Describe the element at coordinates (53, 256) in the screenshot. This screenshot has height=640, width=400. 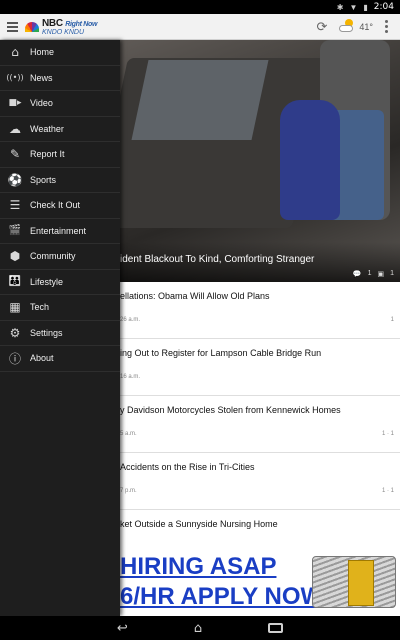
I see `drawer-item-label: Community` at that location.